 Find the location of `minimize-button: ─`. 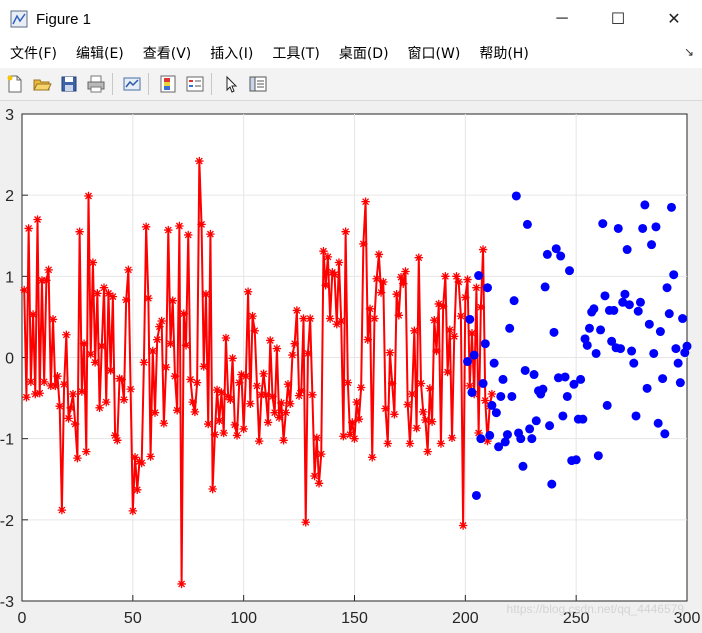

minimize-button: ─ is located at coordinates (562, 19).